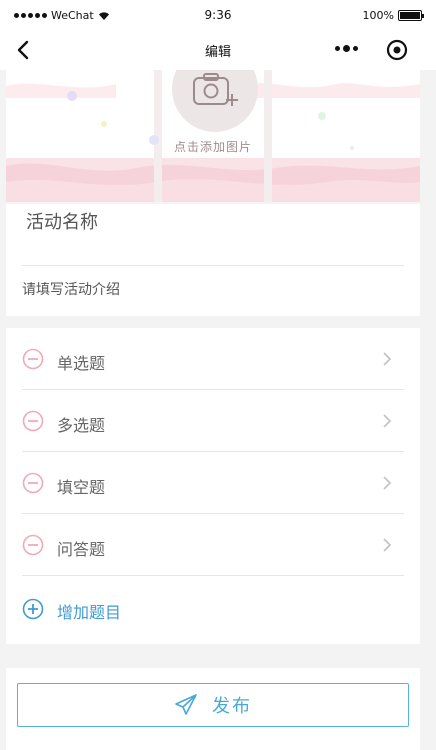 The width and height of the screenshot is (436, 750). Describe the element at coordinates (33, 609) in the screenshot. I see `plus-circle-icon` at that location.